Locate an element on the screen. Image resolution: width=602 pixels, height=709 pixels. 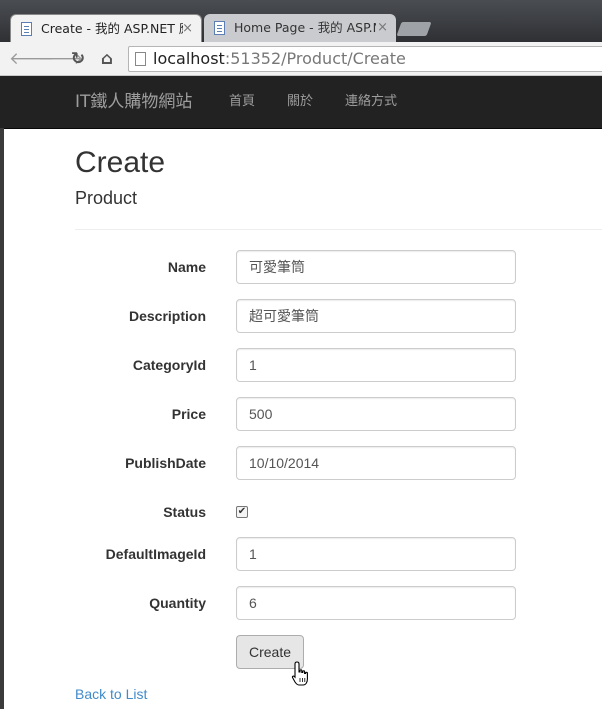
hand-pointer-icon is located at coordinates (299, 673).